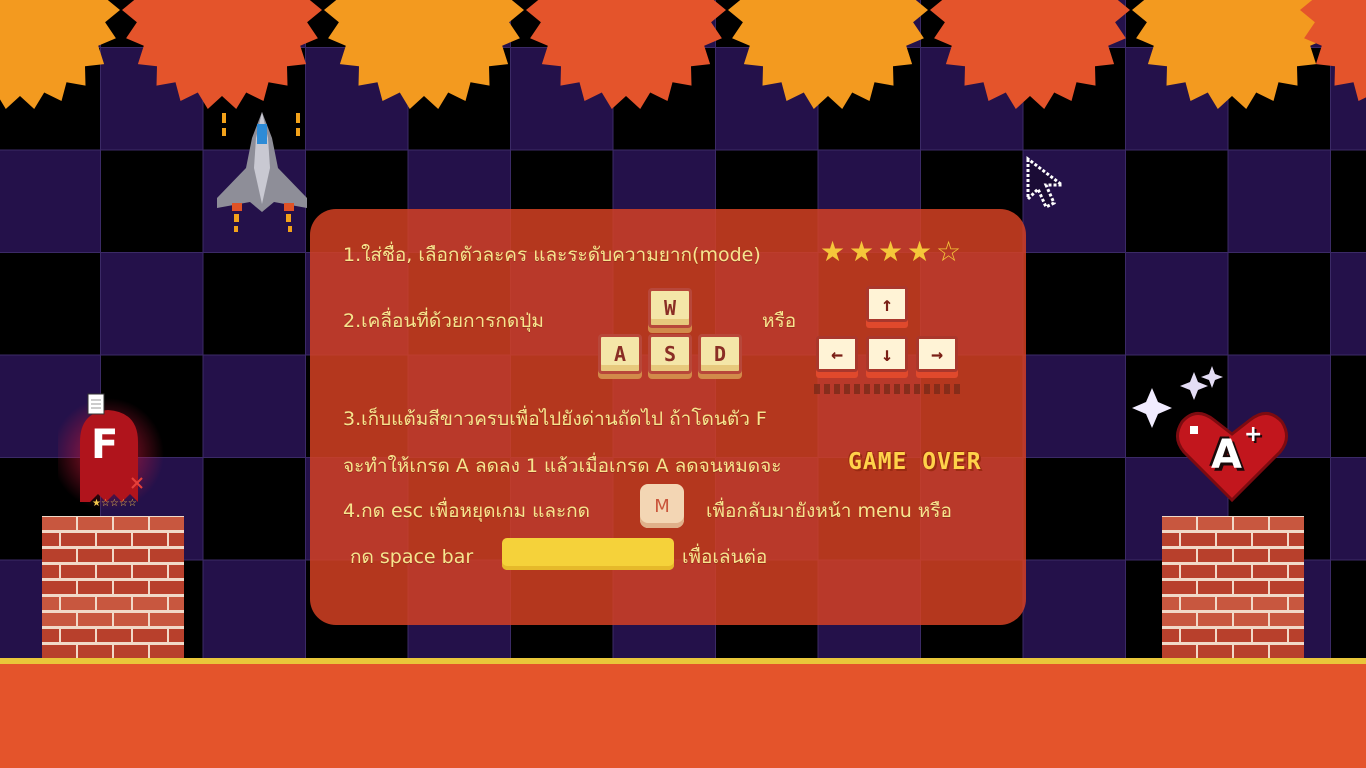  I want to click on menu-key-m: M, so click(662, 506).